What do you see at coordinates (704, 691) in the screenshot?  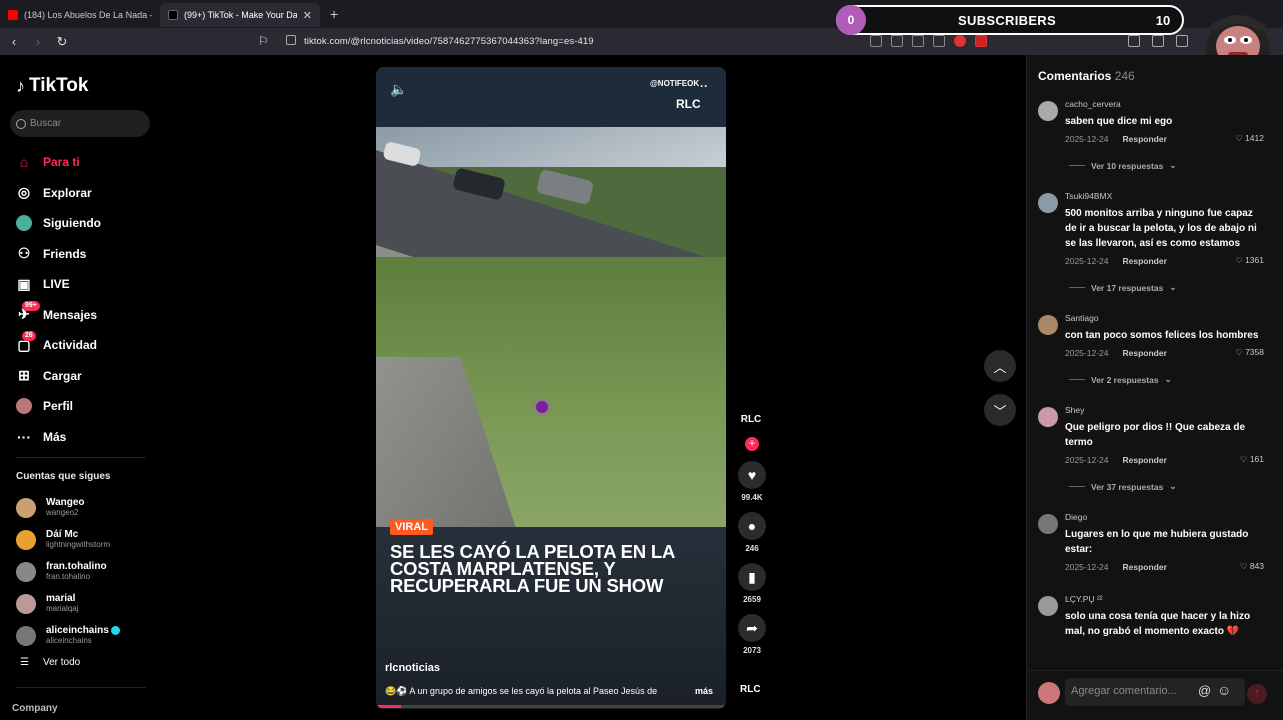 I see `description-more-button: más` at bounding box center [704, 691].